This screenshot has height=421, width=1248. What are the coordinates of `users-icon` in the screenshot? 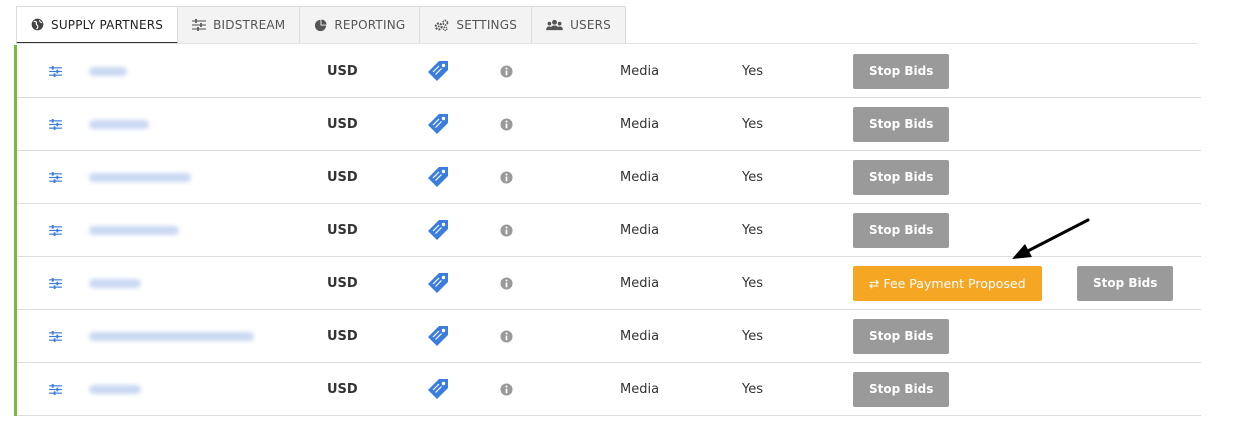 It's located at (554, 25).